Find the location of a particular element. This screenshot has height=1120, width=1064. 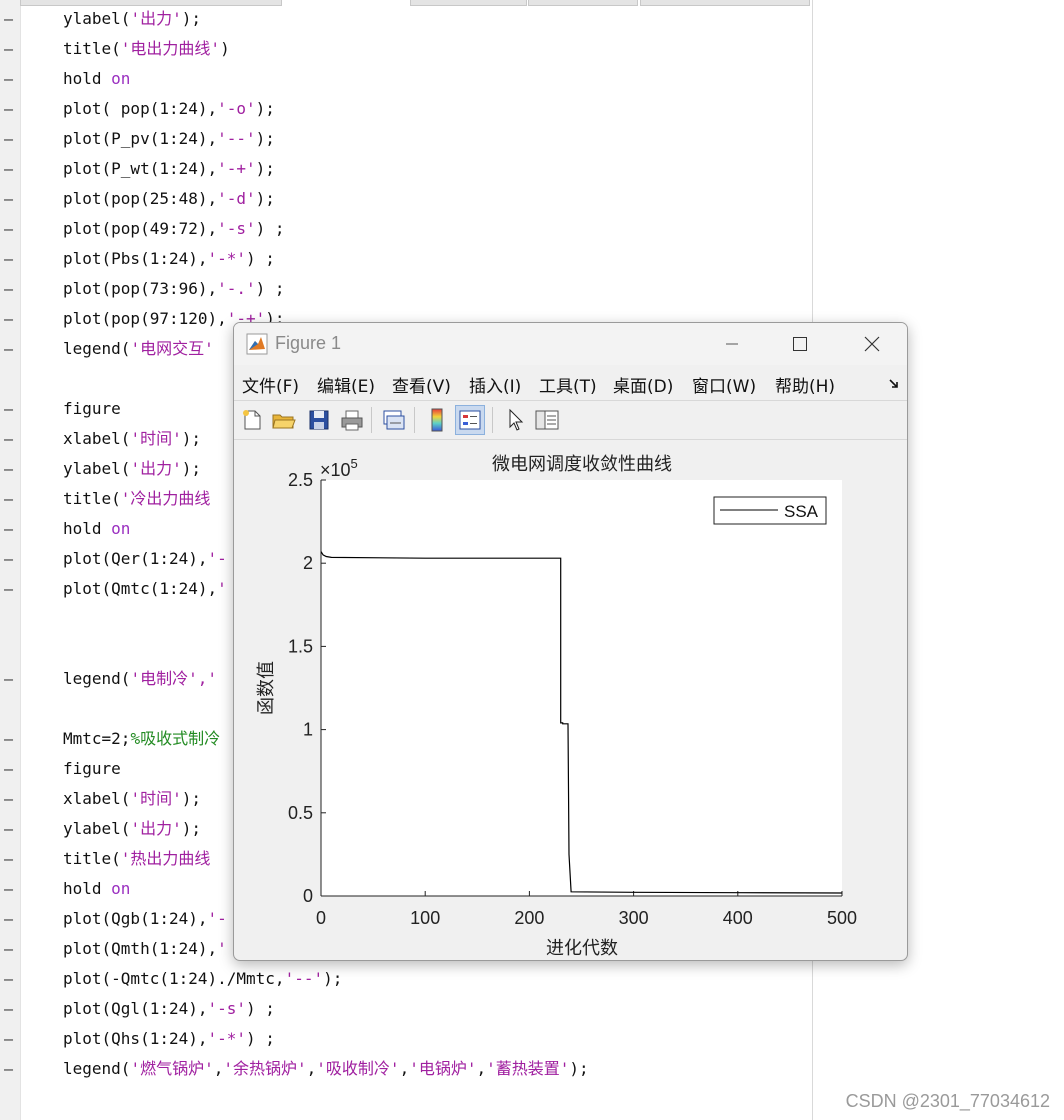

code-text: title('电出力曲线') is located at coordinates (146, 49).